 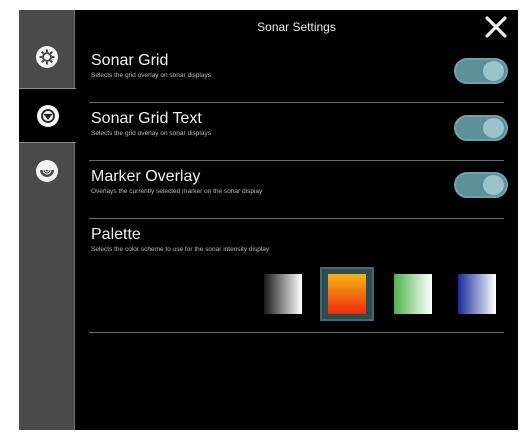 I want to click on setting-label: Sonar Grid, so click(x=130, y=60).